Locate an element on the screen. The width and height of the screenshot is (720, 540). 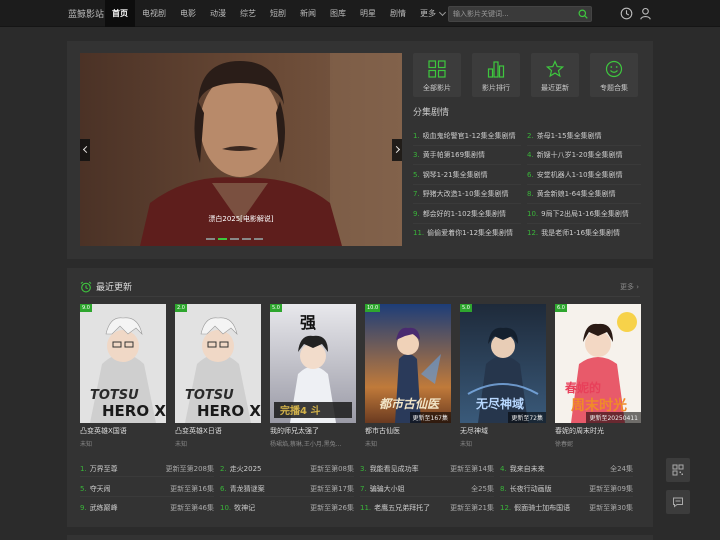
list-num: 4. is located at coordinates (503, 469).